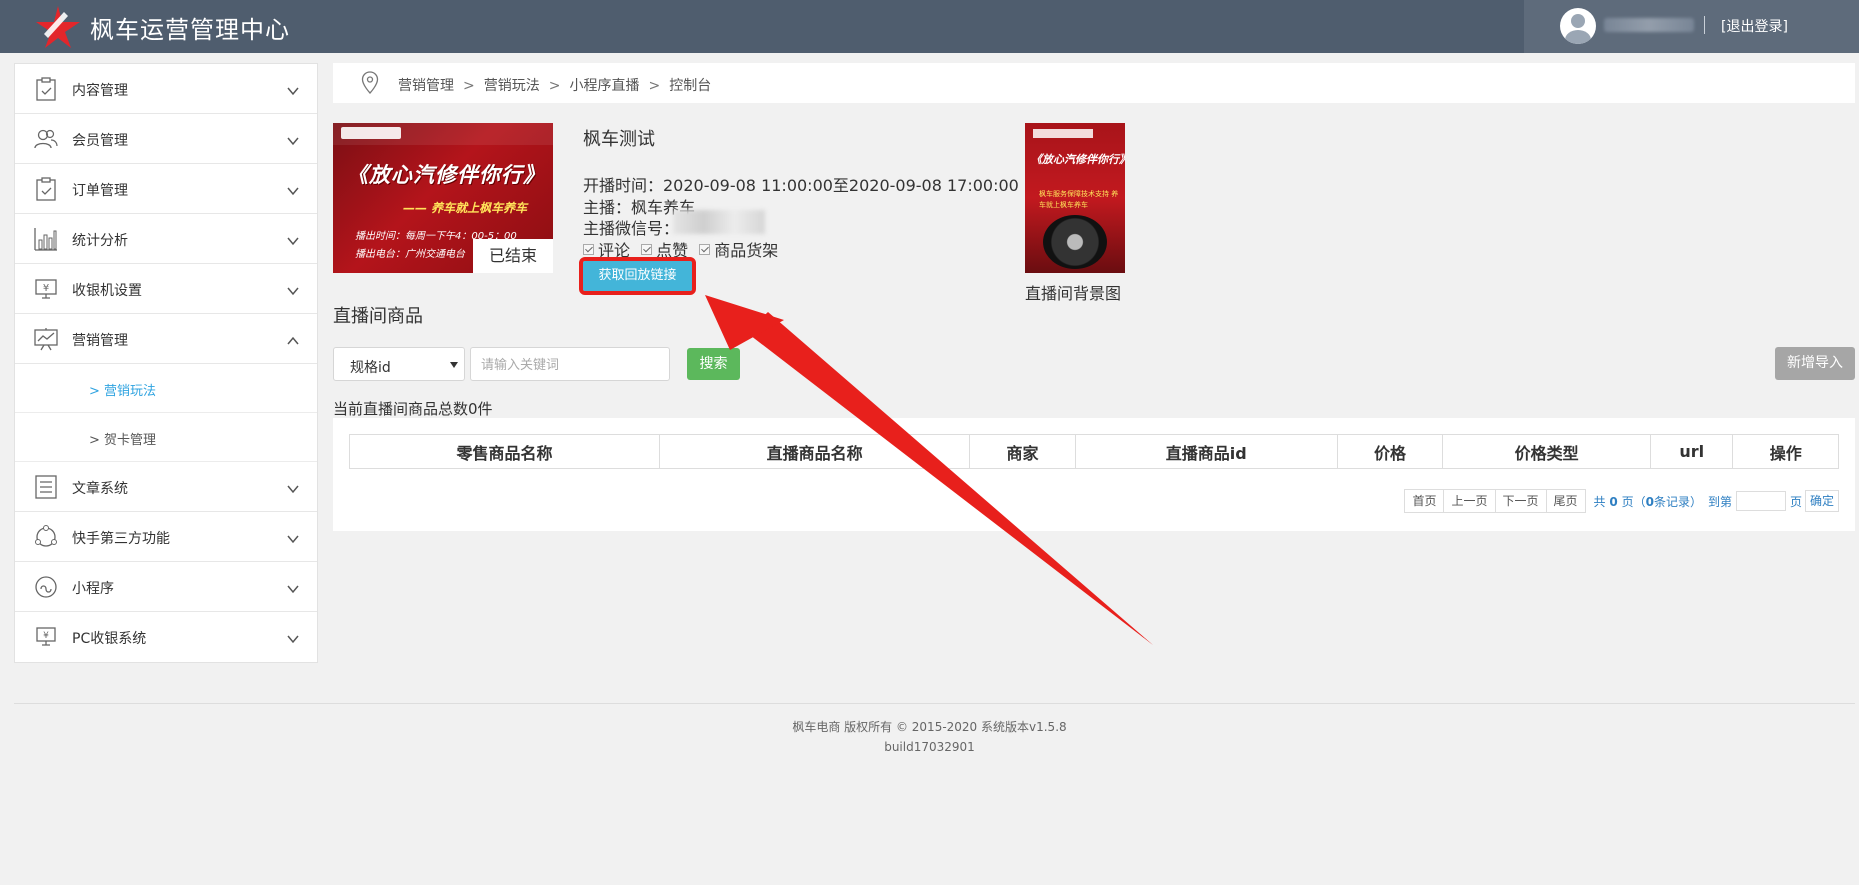 The height and width of the screenshot is (885, 1859). I want to click on bg-brand-strip, so click(1063, 133).